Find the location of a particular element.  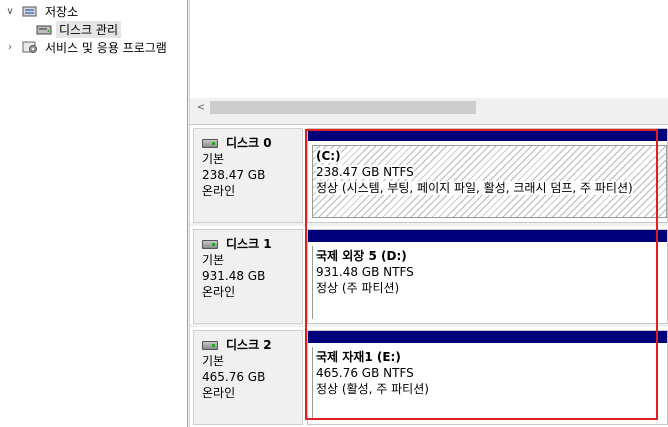

disk-size: 238.47 GB is located at coordinates (234, 175).